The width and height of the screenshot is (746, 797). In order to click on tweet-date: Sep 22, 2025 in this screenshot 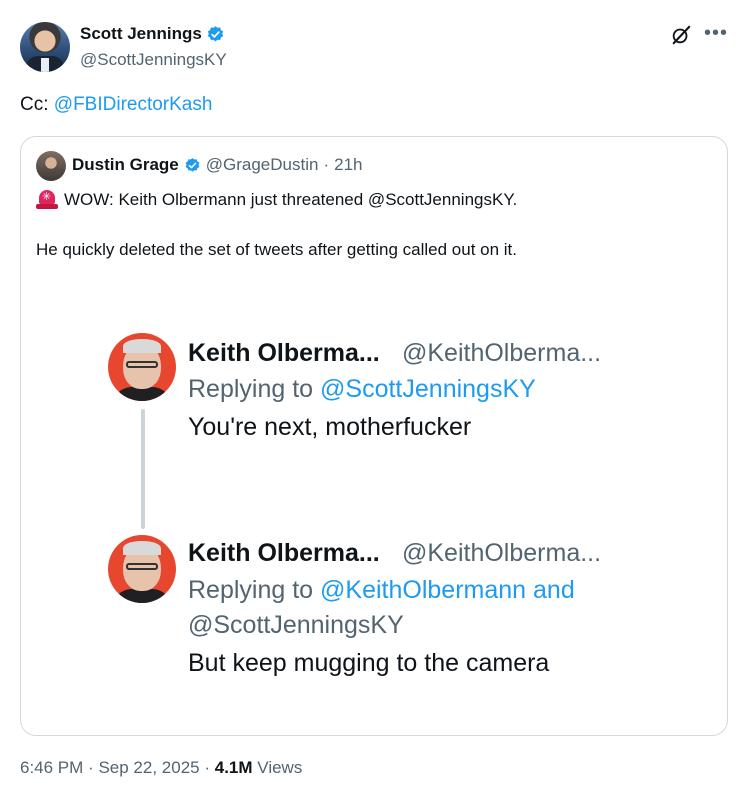, I will do `click(148, 767)`.